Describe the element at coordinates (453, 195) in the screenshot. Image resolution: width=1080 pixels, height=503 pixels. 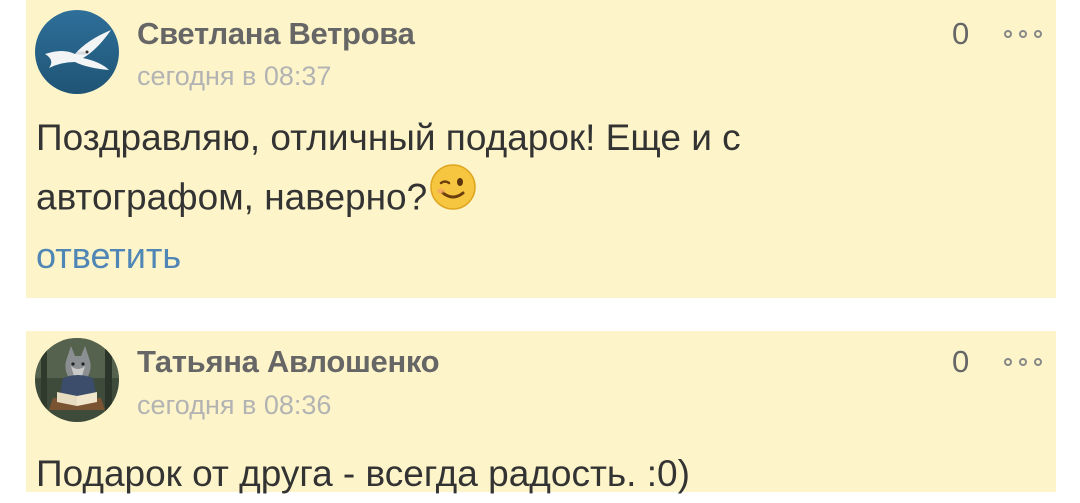
I see `winking-face-emoji-icon` at that location.